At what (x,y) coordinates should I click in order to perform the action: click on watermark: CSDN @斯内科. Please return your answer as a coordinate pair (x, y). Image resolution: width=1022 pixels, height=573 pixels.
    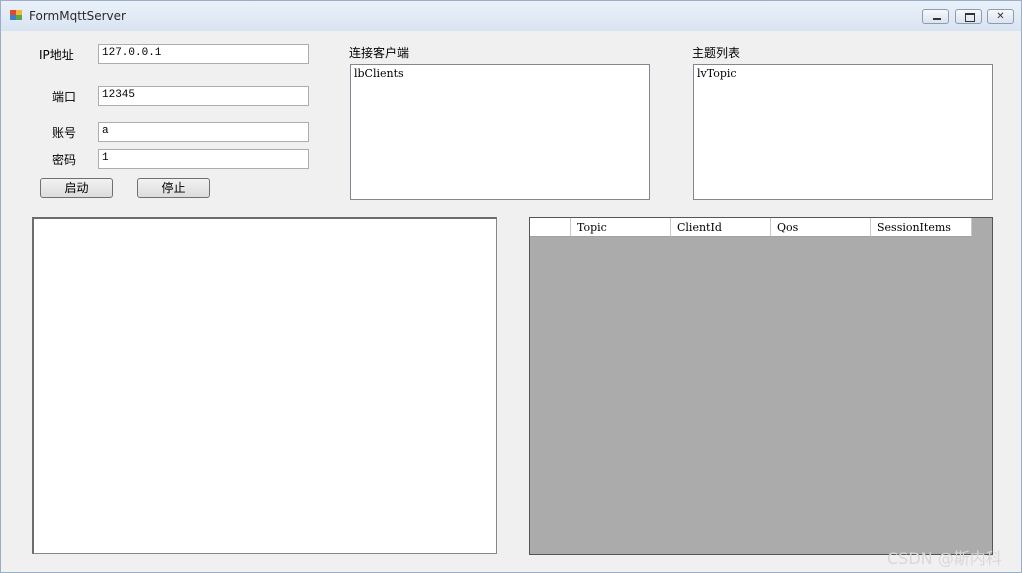
    Looking at the image, I should click on (944, 558).